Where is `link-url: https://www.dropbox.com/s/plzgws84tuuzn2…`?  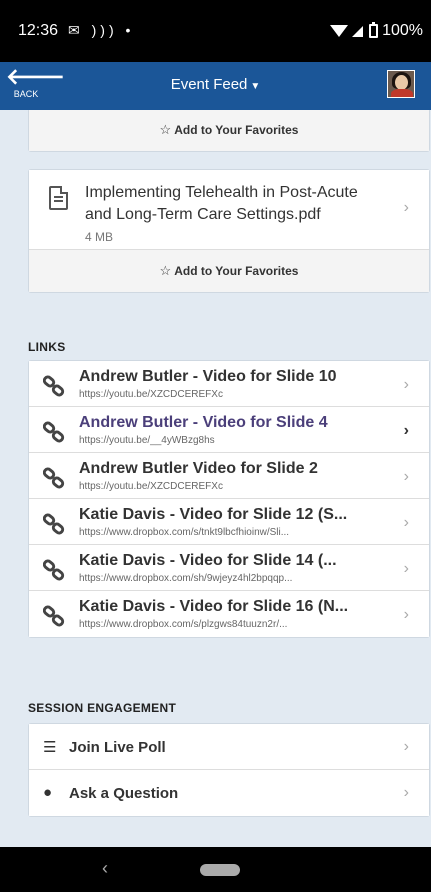
link-url: https://www.dropbox.com/s/plzgws84tuuzn2… is located at coordinates (183, 624).